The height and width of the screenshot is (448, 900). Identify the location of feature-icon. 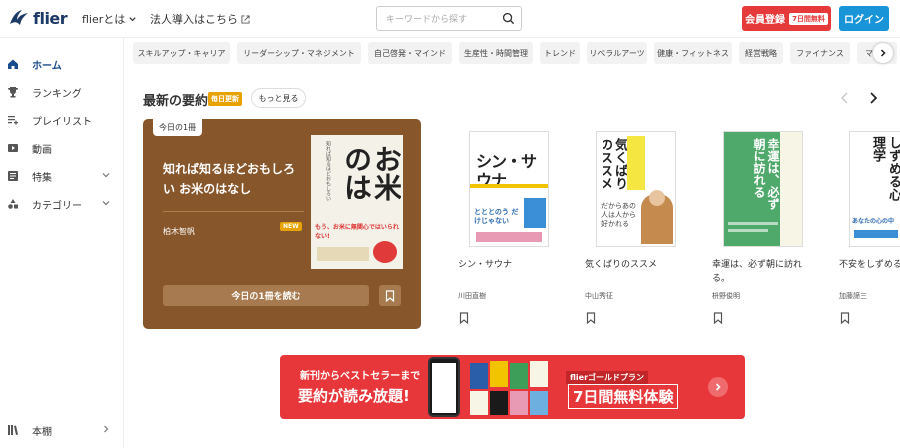
(13, 176).